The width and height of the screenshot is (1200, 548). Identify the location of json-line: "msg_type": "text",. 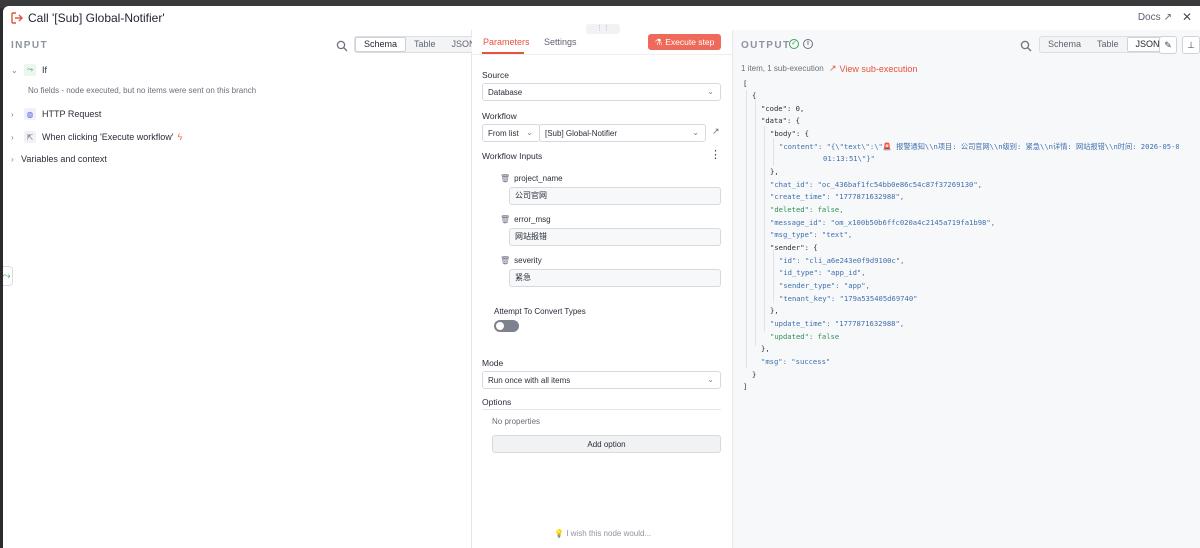
(811, 234).